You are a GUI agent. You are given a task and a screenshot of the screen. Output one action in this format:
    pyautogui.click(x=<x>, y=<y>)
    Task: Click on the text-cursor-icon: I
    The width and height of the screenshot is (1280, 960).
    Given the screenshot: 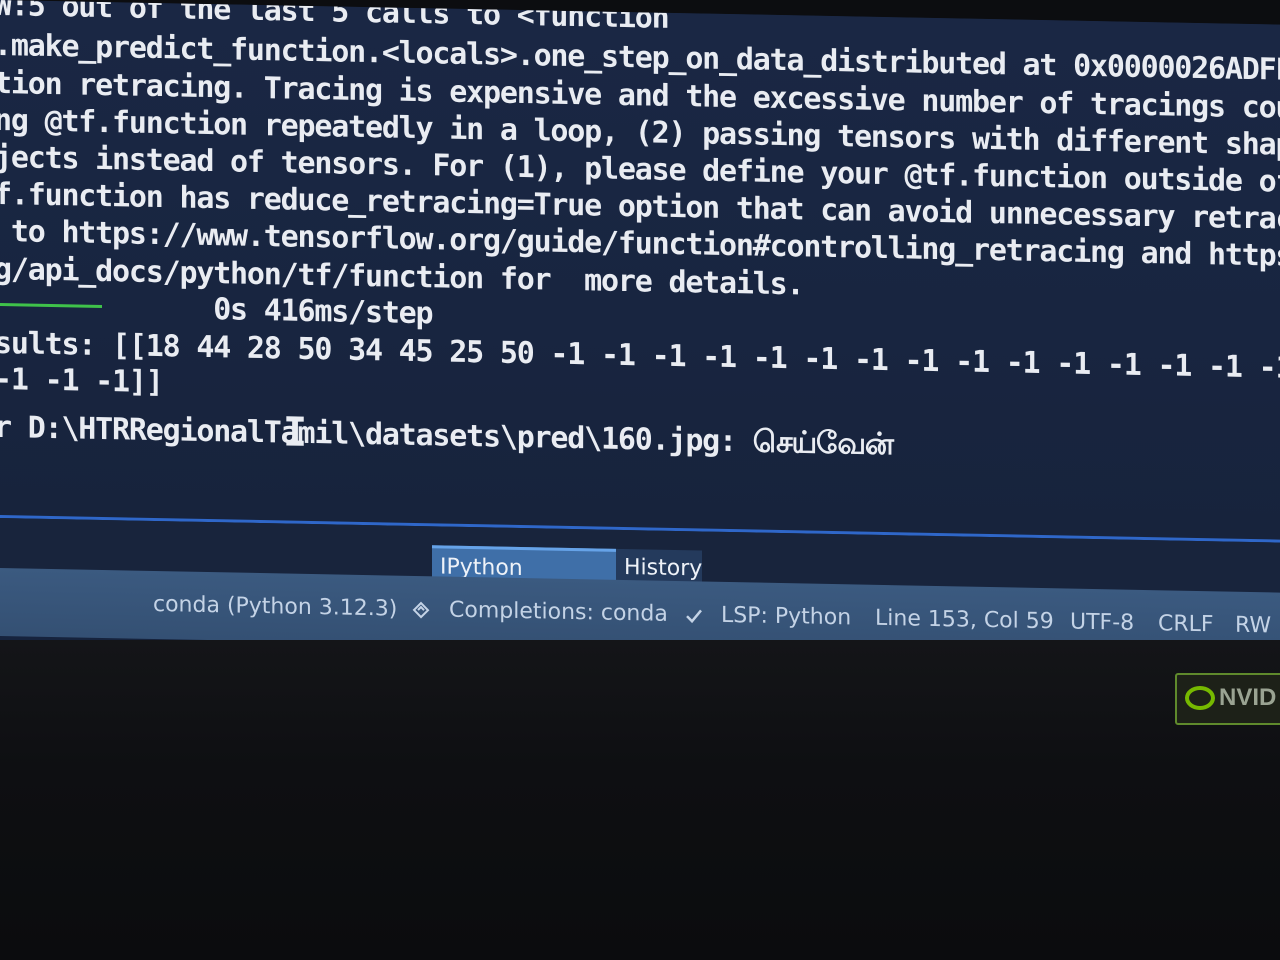 What is the action you would take?
    pyautogui.click(x=295, y=432)
    